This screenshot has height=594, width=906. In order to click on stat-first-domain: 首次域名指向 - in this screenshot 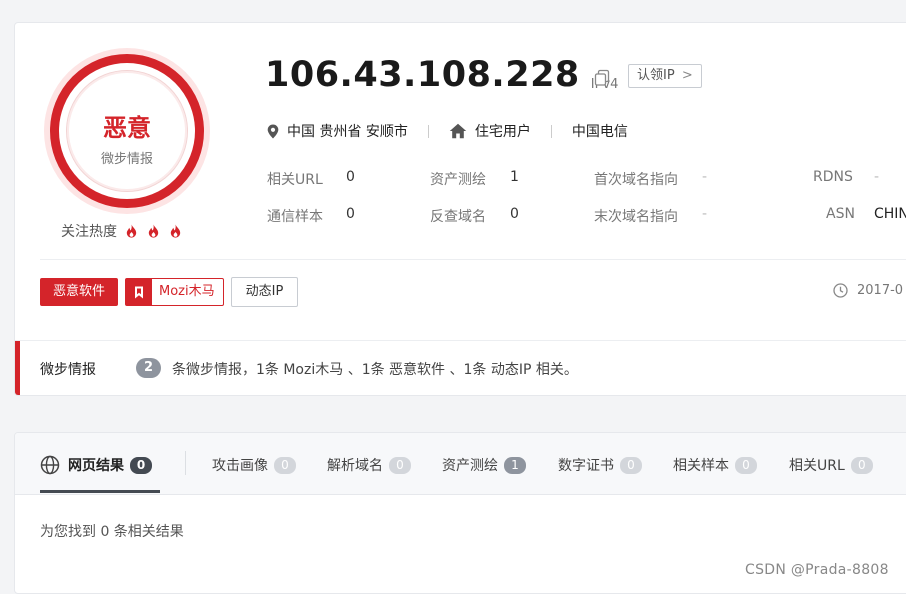, I will do `click(650, 179)`.